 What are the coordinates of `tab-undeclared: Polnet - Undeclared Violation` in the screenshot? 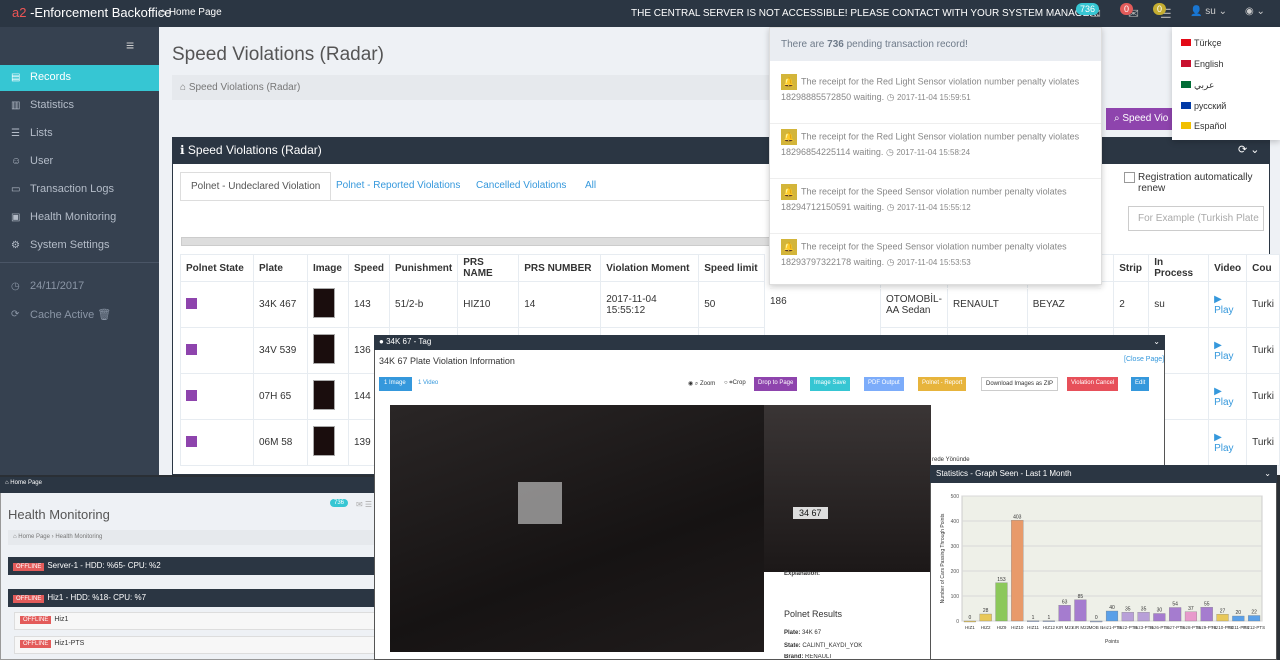 It's located at (256, 186).